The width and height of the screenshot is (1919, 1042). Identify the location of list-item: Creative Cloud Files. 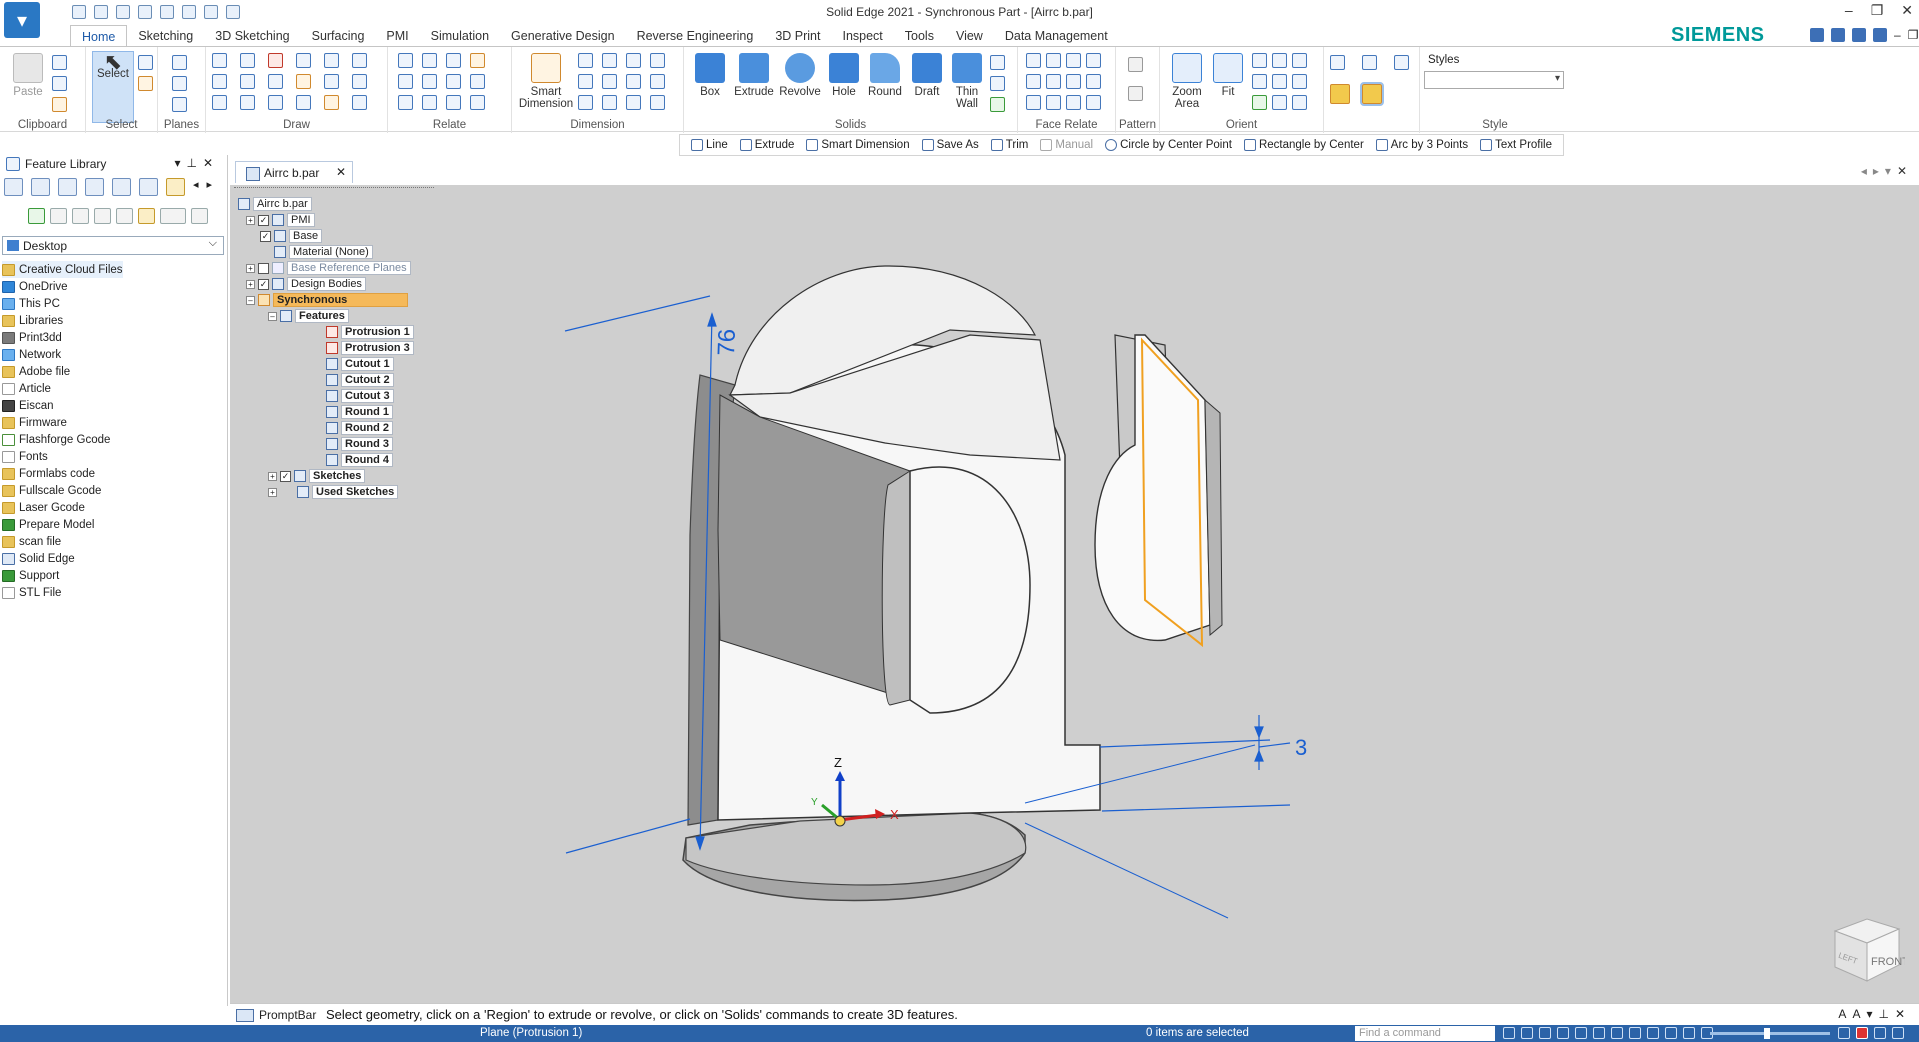
(62, 269).